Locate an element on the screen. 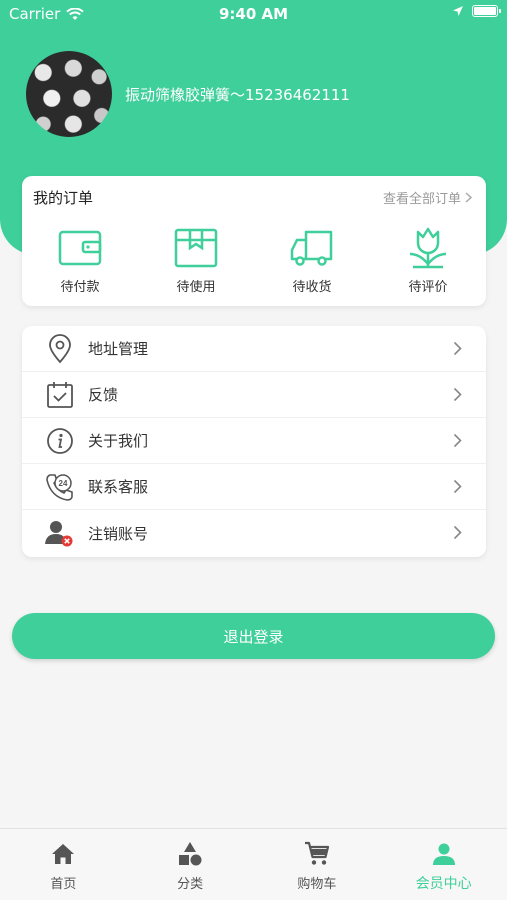 Image resolution: width=507 pixels, height=900 pixels. user-icon is located at coordinates (443, 854).